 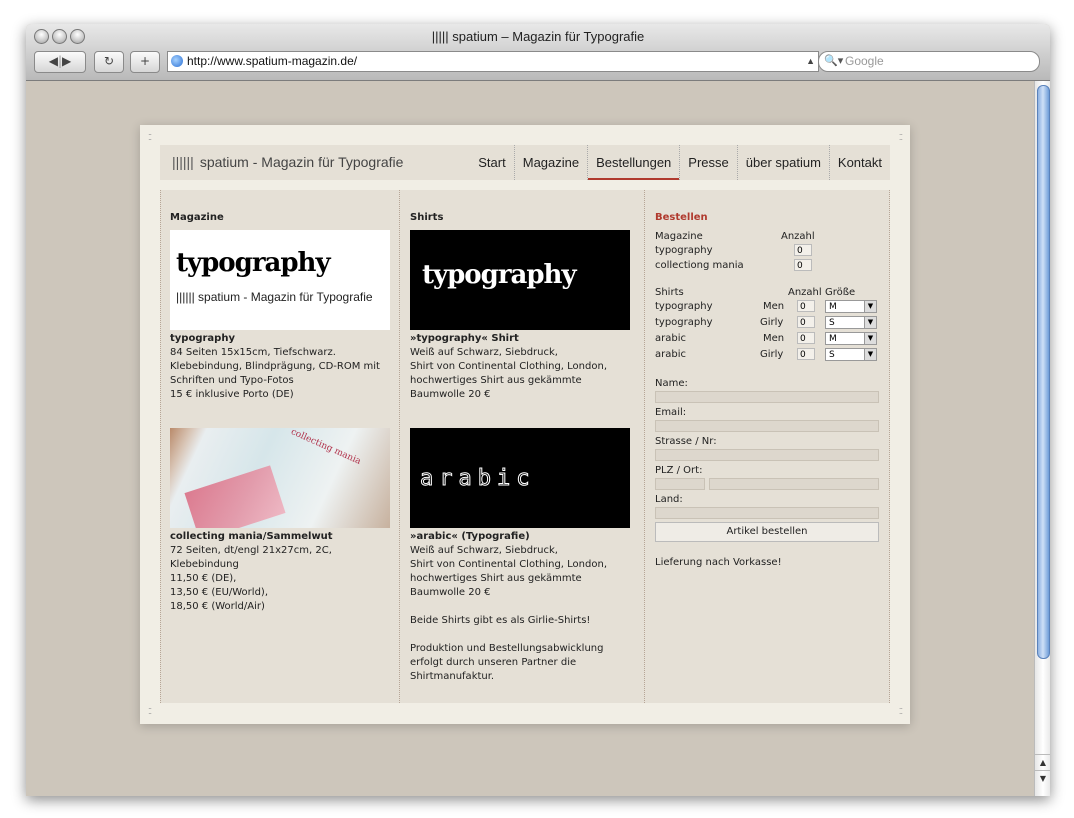 I want to click on product-title: typography, so click(x=202, y=338).